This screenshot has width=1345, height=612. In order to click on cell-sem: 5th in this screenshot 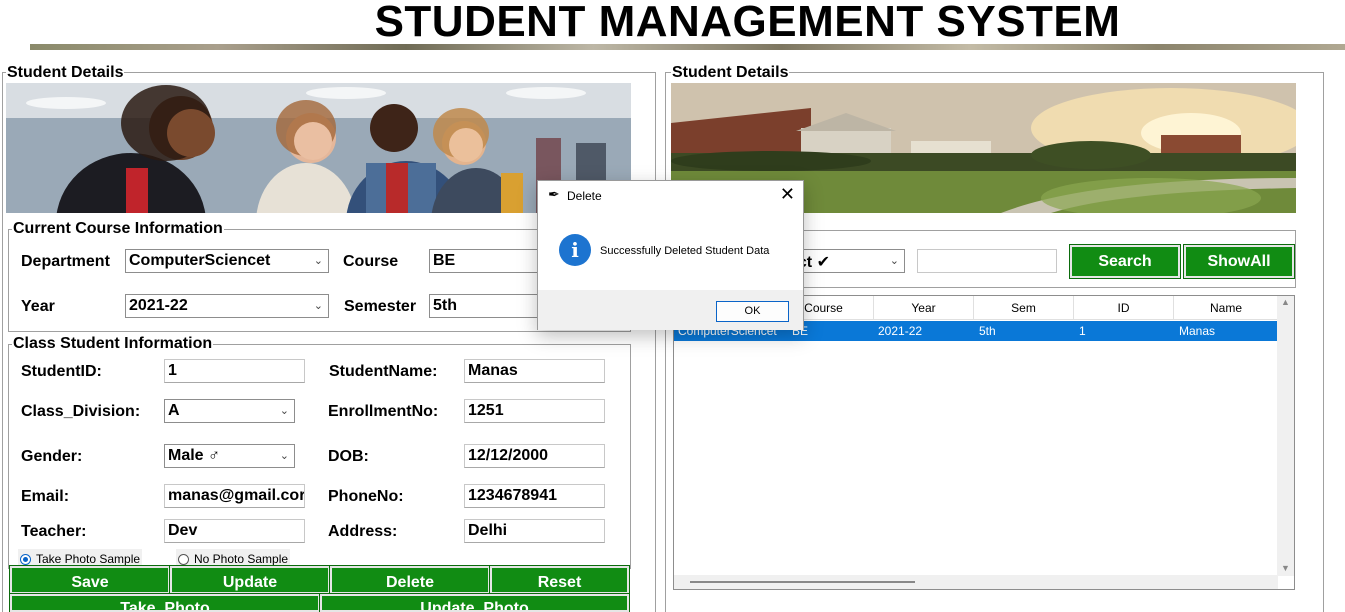, I will do `click(987, 331)`.